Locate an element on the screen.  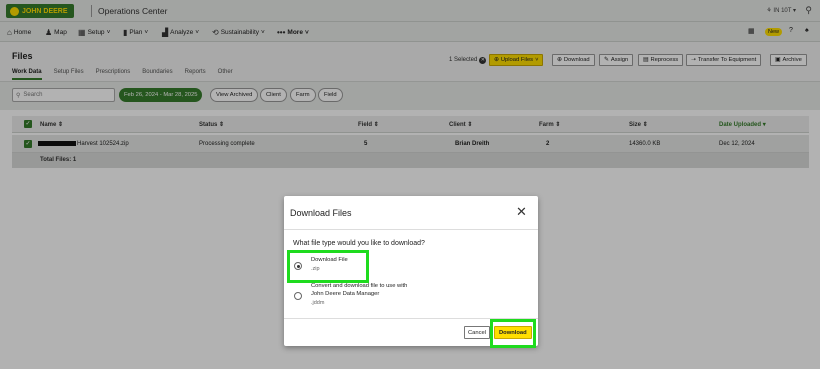
option-convert-label-line1: Convert and download file to use with is located at coordinates (359, 286).